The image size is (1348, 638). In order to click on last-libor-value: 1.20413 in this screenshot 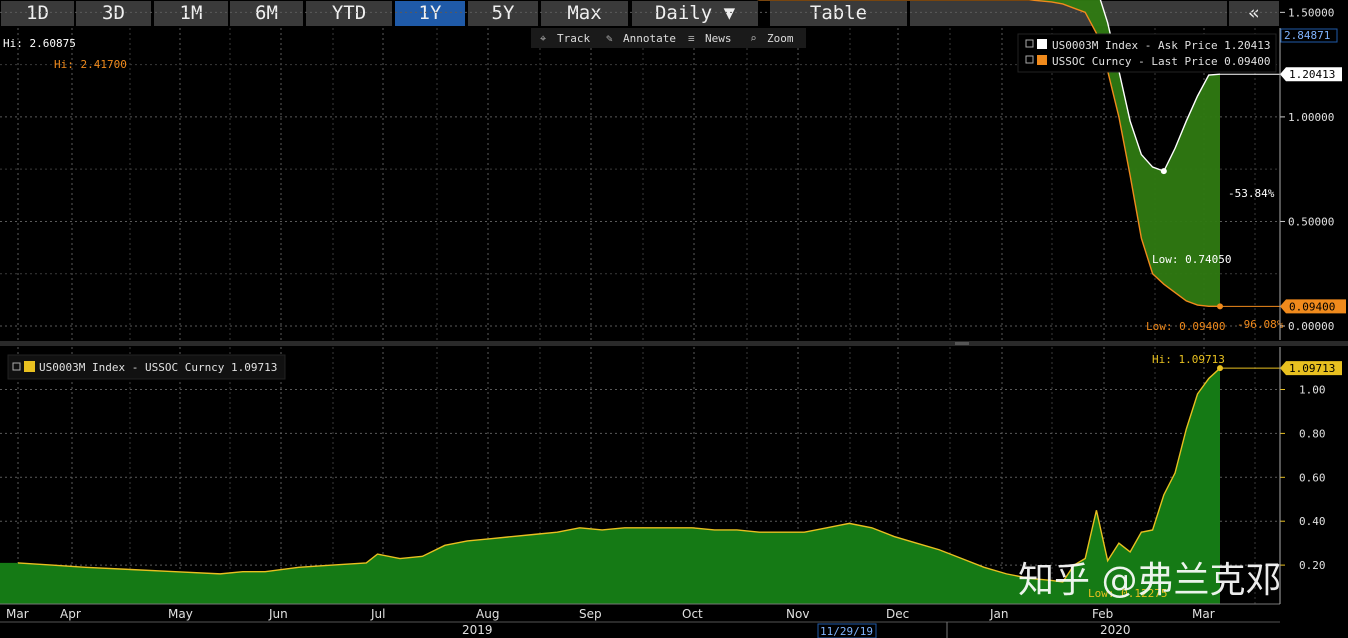, I will do `click(1312, 74)`.